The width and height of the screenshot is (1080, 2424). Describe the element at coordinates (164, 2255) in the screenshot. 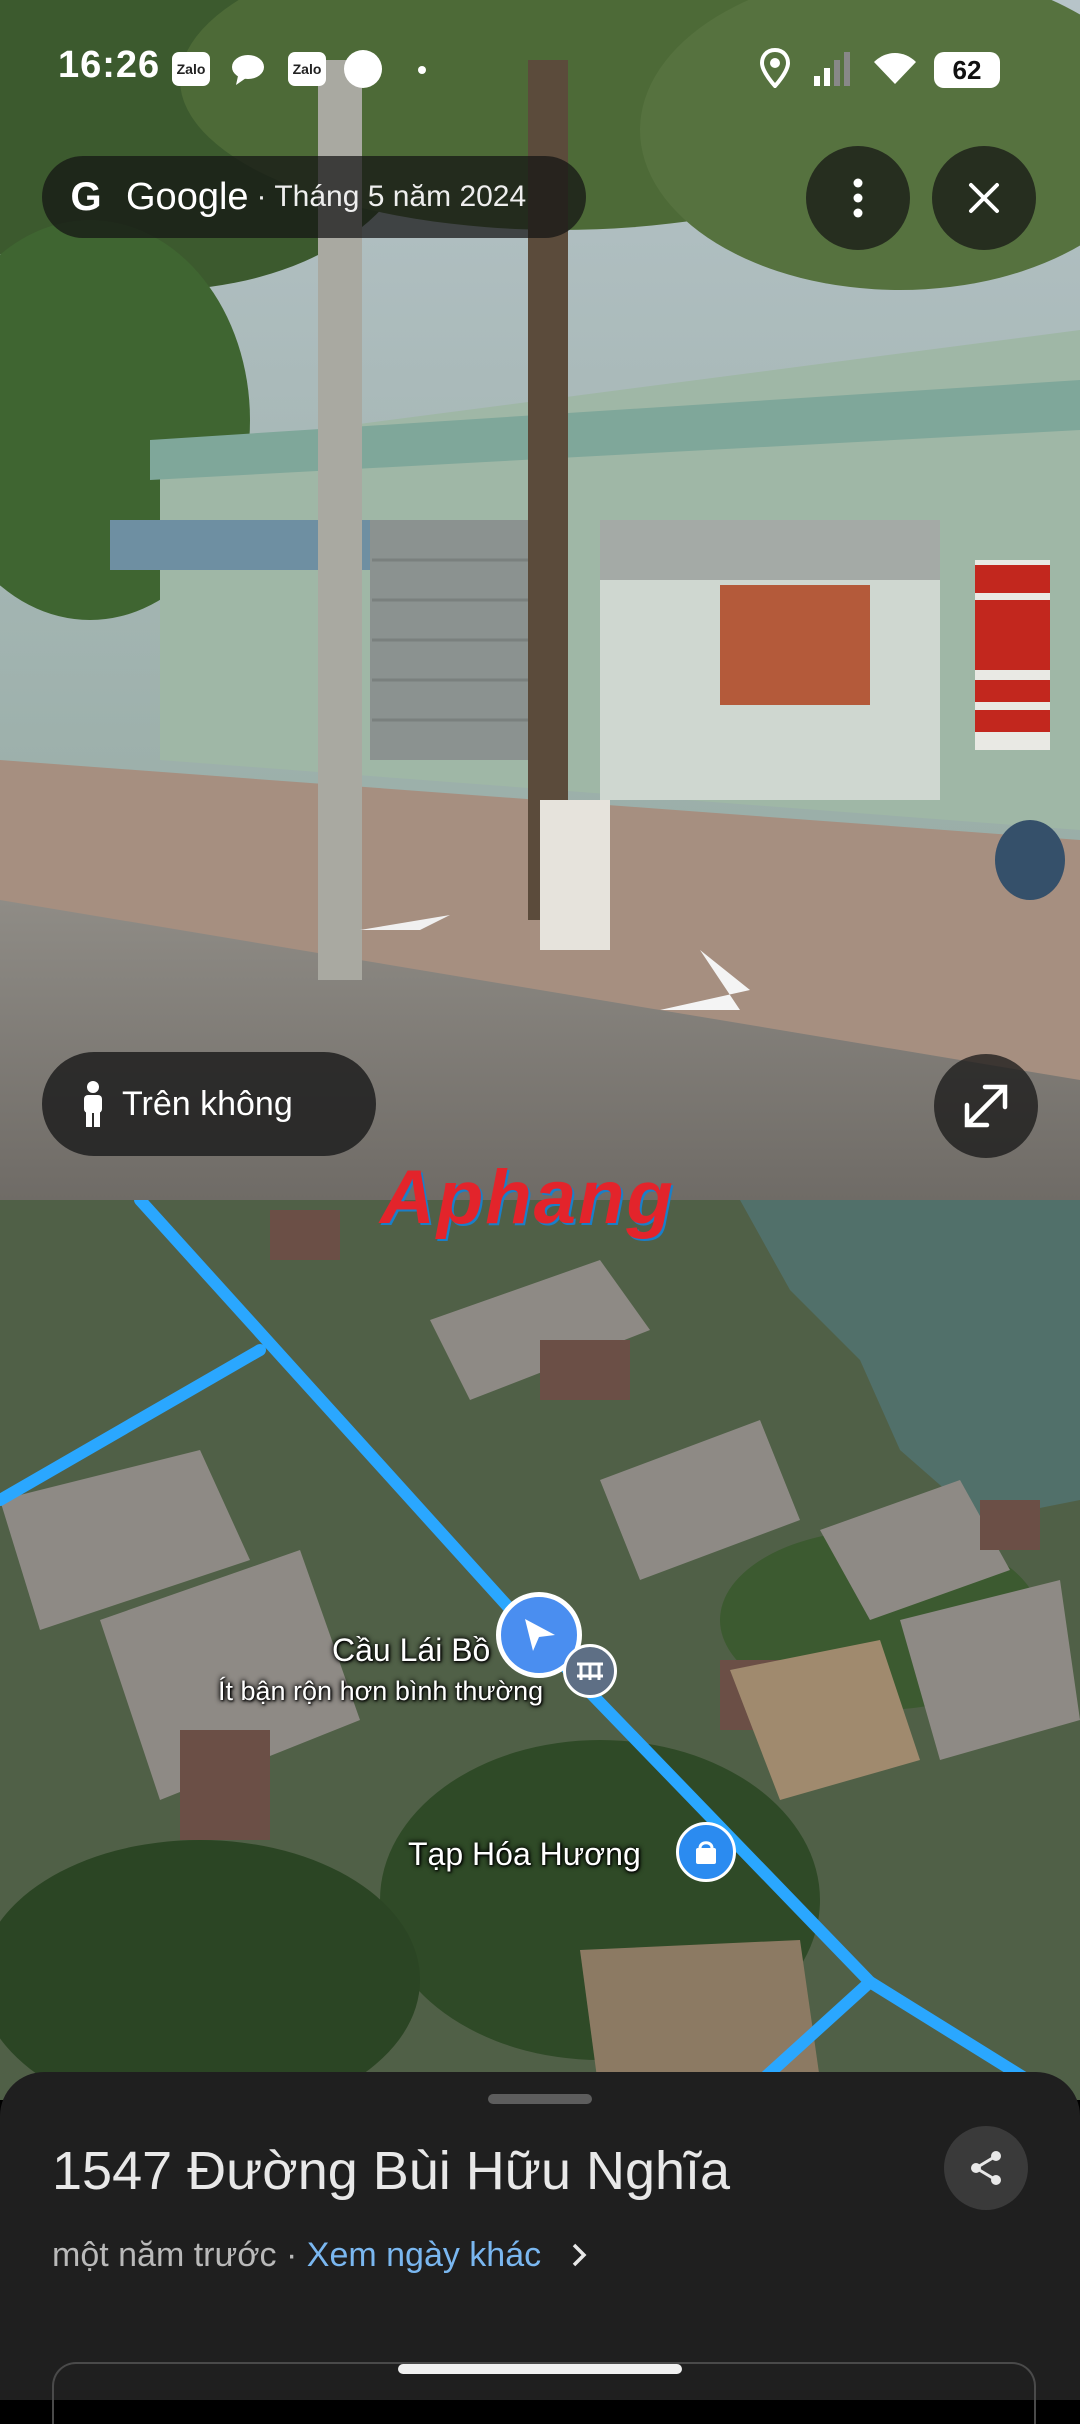

I see `time-ago-label: một năm trước` at that location.